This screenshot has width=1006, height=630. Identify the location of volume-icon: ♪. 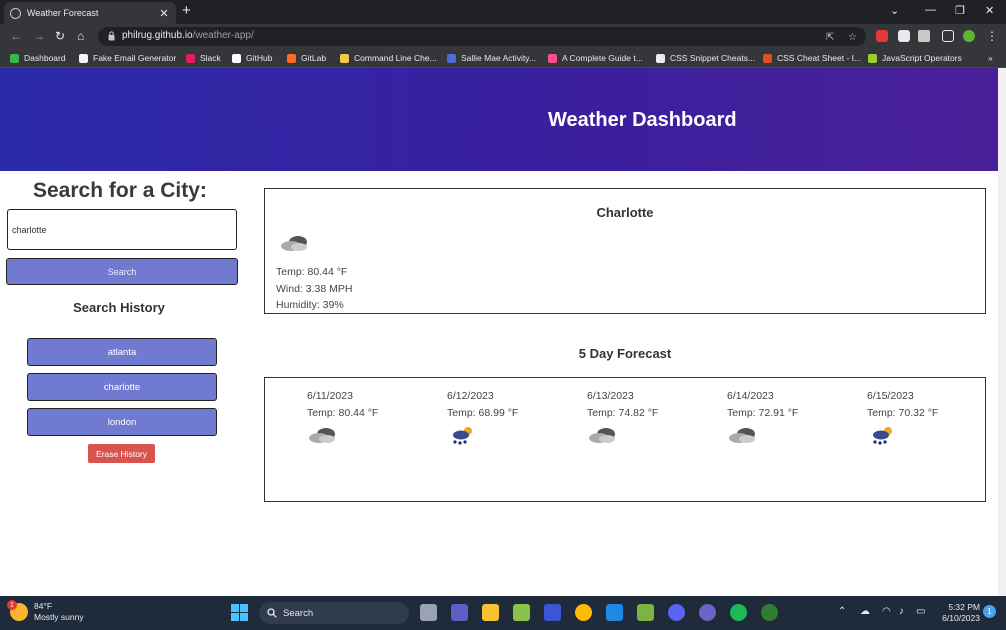
(901, 611).